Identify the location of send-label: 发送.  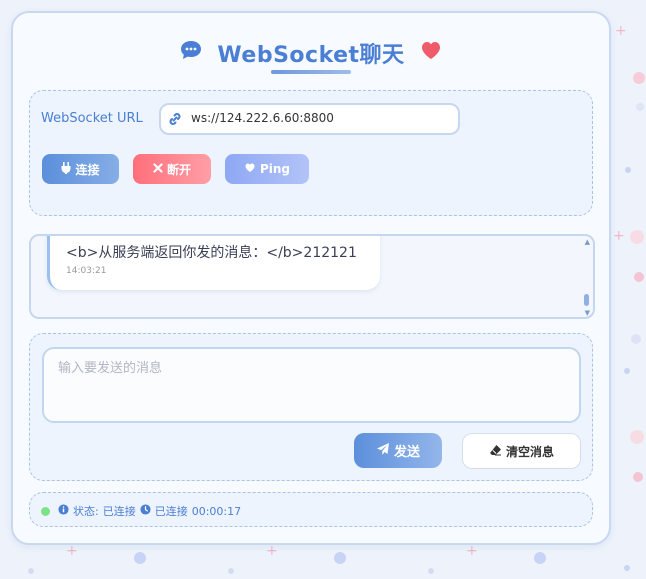
(406, 452).